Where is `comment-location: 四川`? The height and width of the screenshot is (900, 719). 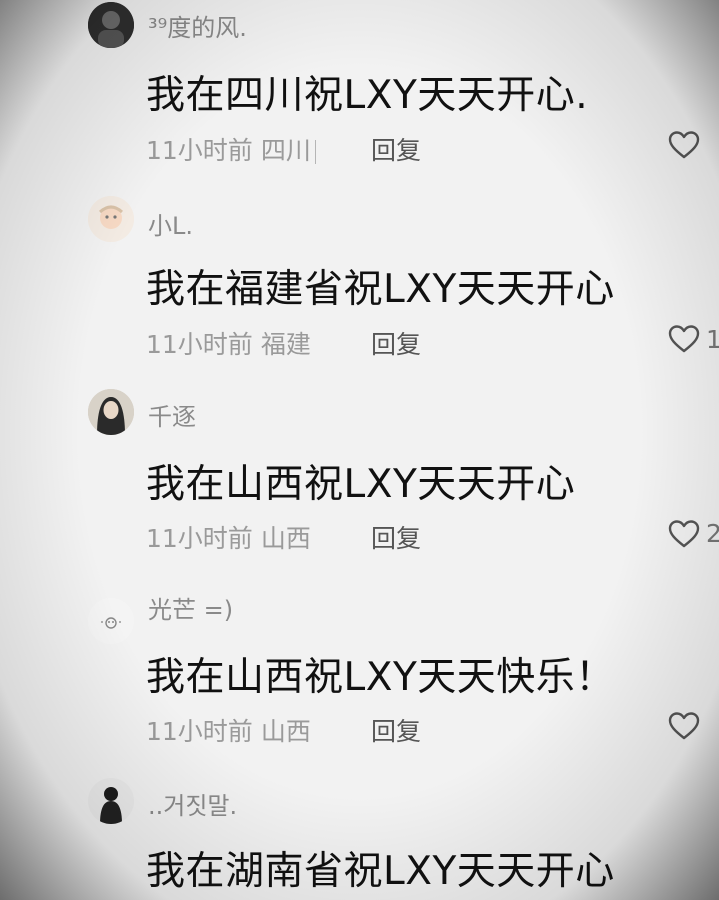 comment-location: 四川 is located at coordinates (285, 150).